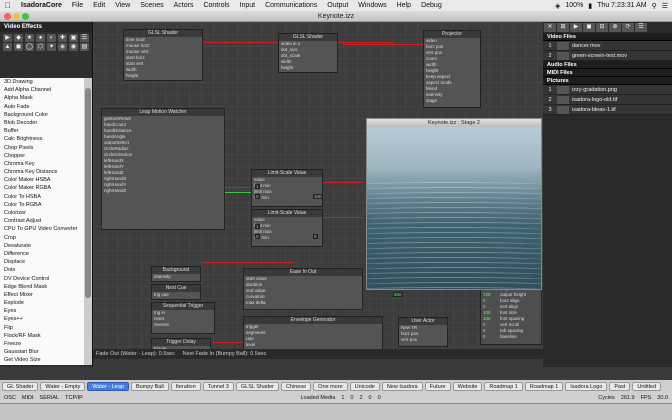  Describe the element at coordinates (42, 238) in the screenshot. I see `actor-list-item: Crop` at that location.